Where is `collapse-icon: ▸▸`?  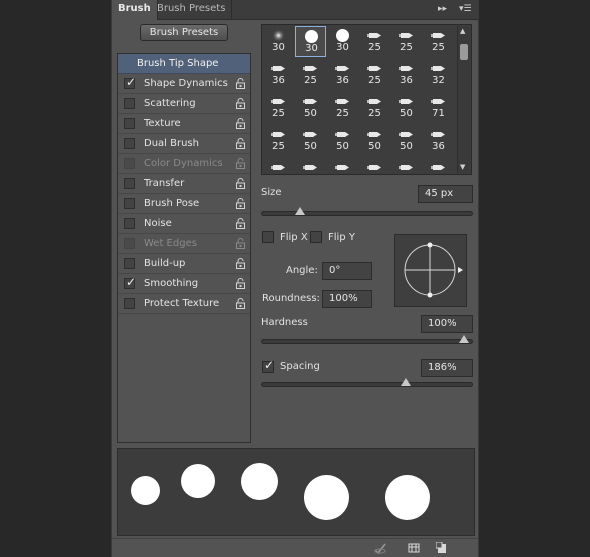 collapse-icon: ▸▸ is located at coordinates (442, 9).